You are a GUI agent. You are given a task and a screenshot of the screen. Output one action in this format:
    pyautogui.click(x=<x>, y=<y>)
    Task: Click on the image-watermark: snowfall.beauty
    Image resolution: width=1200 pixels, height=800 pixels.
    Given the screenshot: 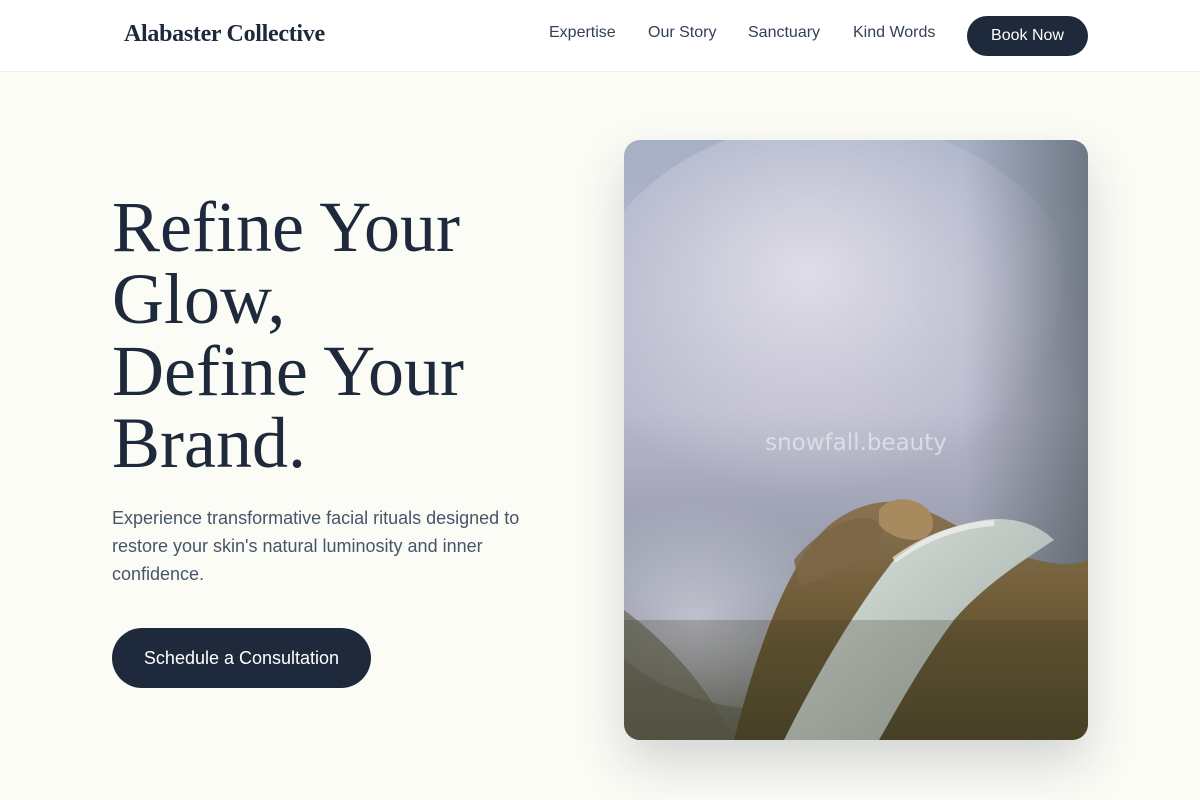 What is the action you would take?
    pyautogui.click(x=856, y=443)
    